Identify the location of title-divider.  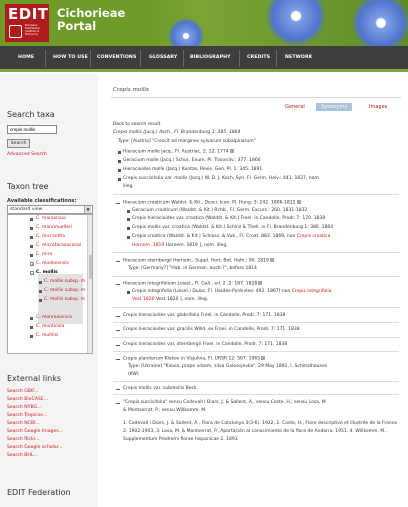
(256, 97).